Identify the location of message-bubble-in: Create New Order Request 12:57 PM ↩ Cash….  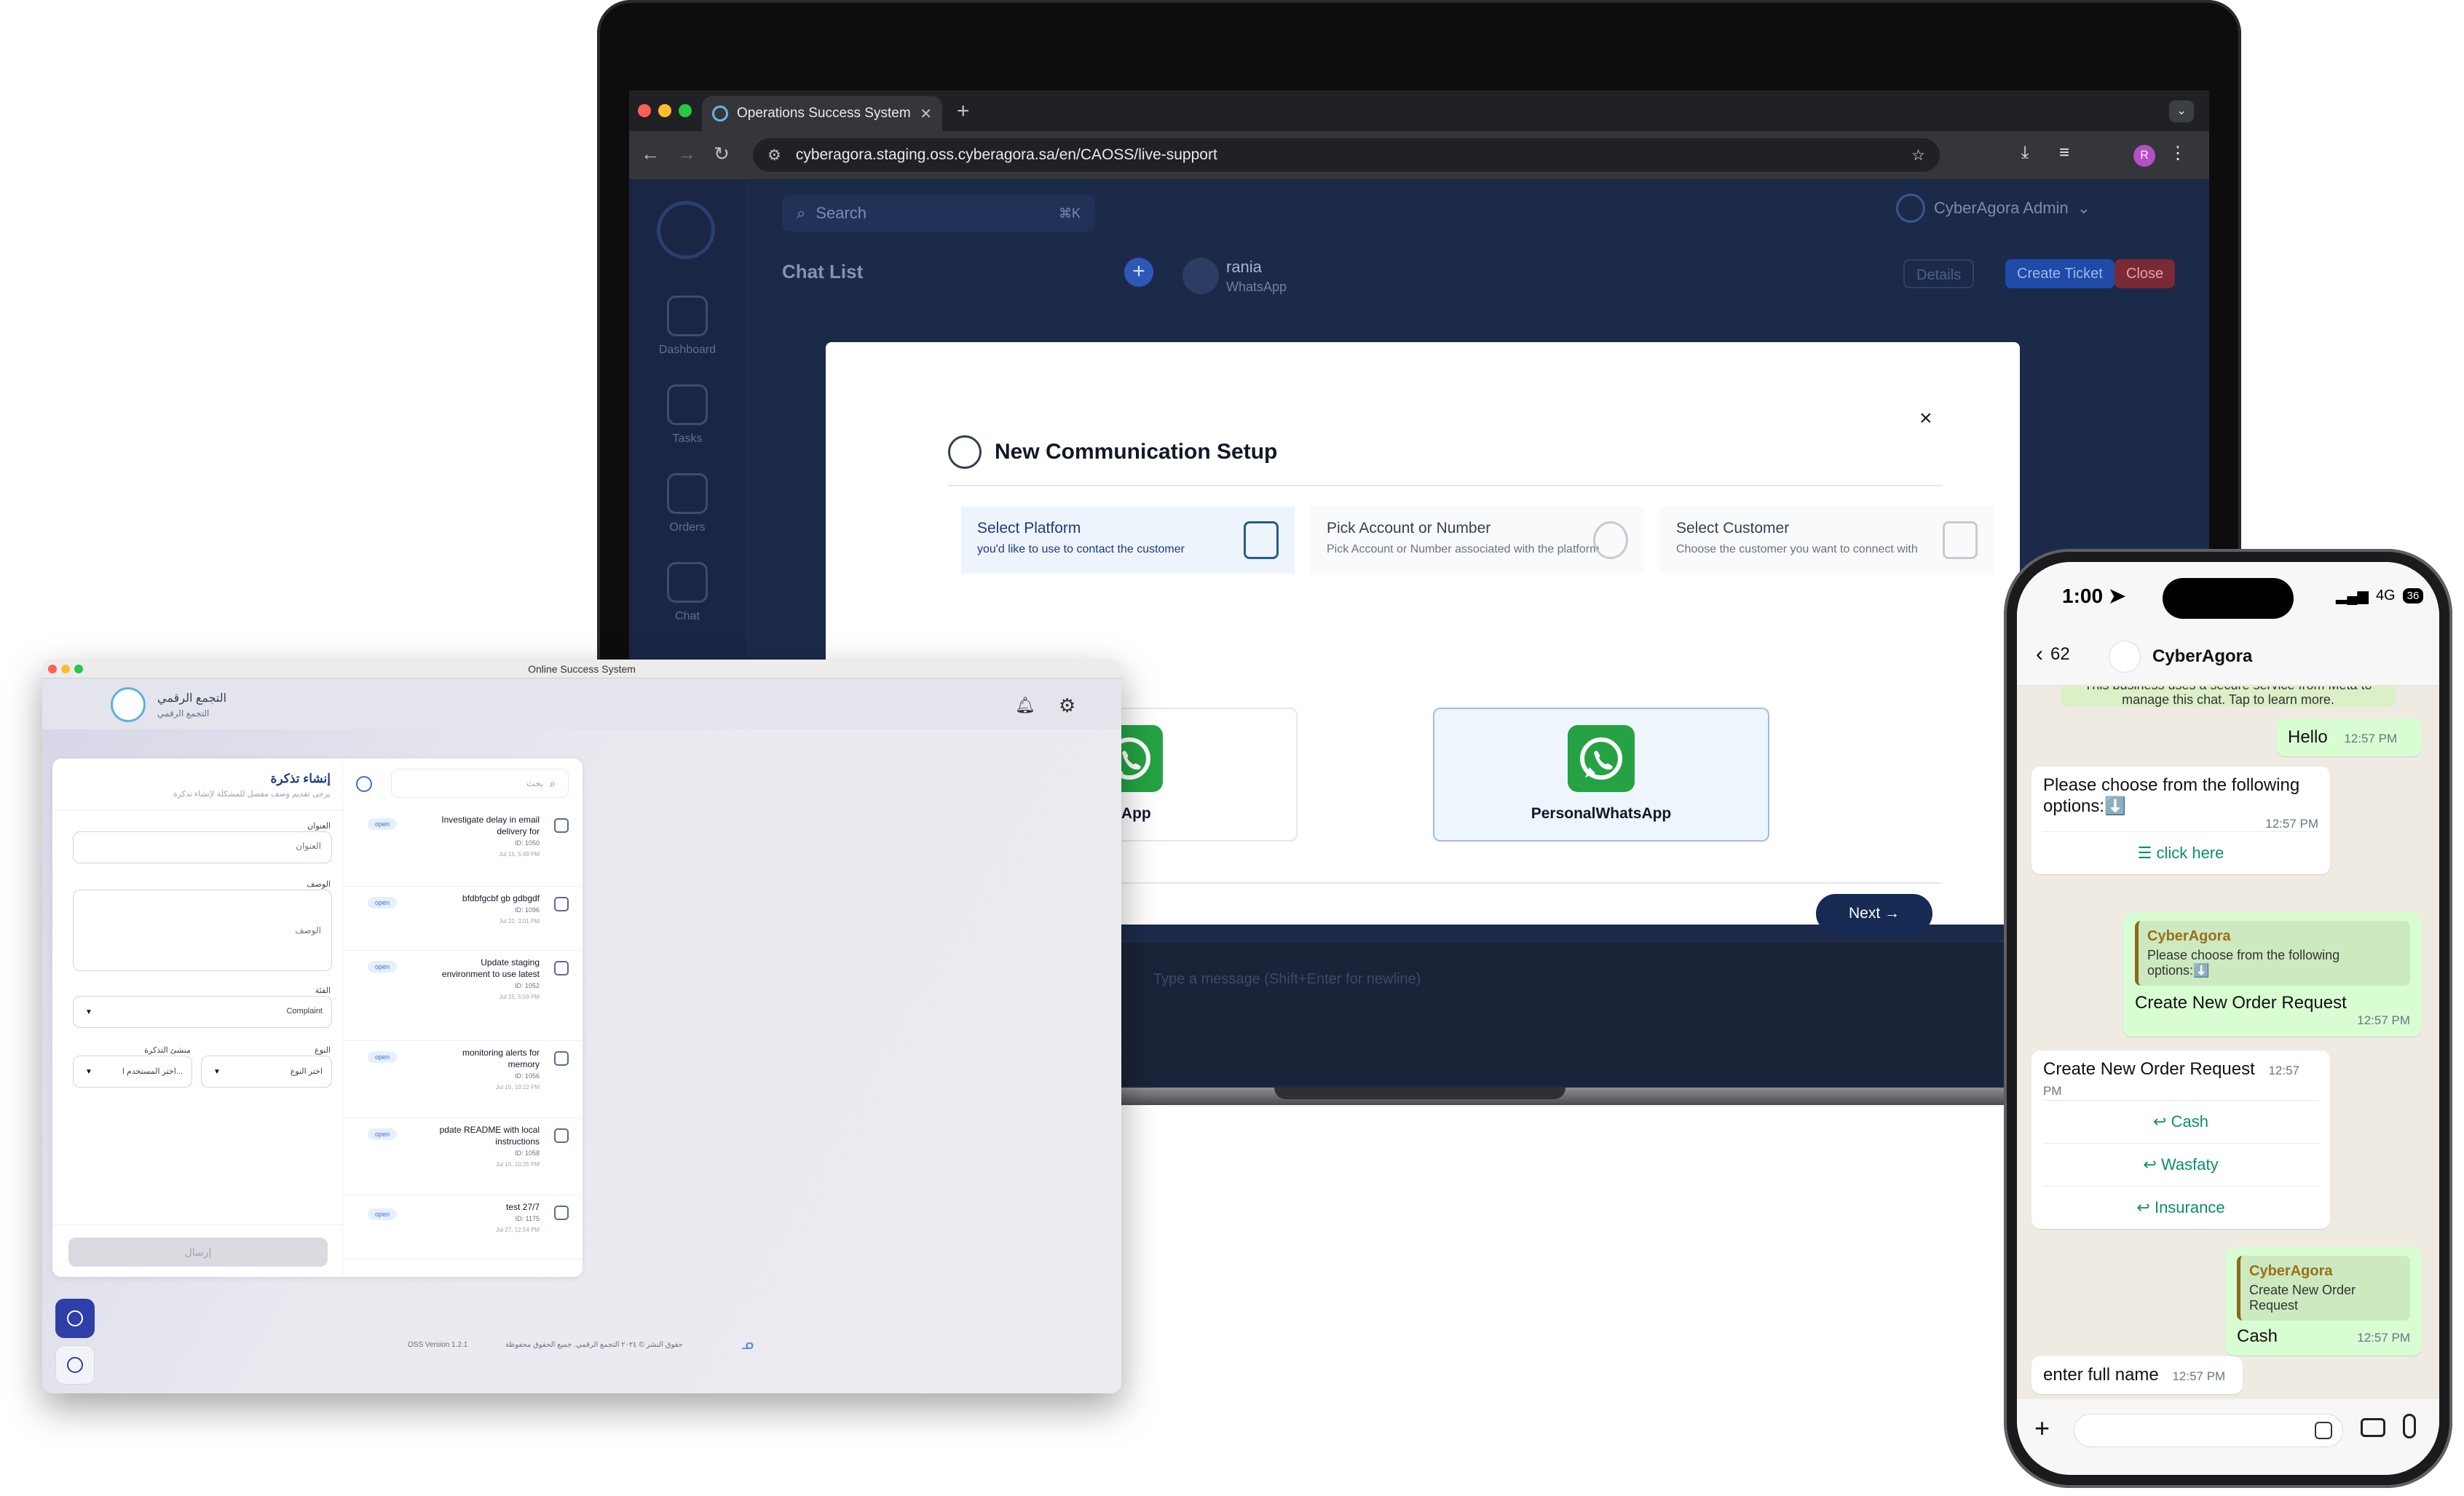
(2180, 1139).